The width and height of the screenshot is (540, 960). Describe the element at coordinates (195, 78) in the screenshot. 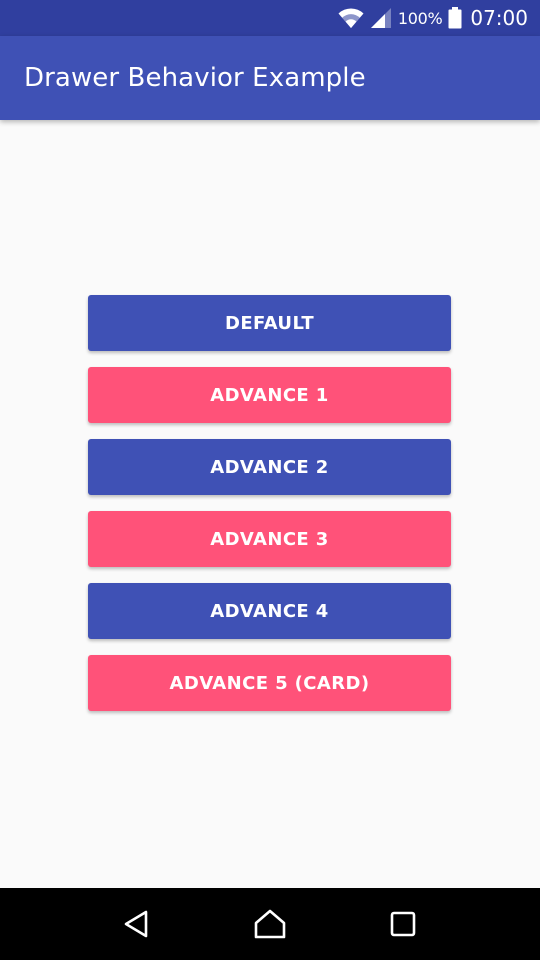

I see `app-title: Drawer Behavior Example` at that location.